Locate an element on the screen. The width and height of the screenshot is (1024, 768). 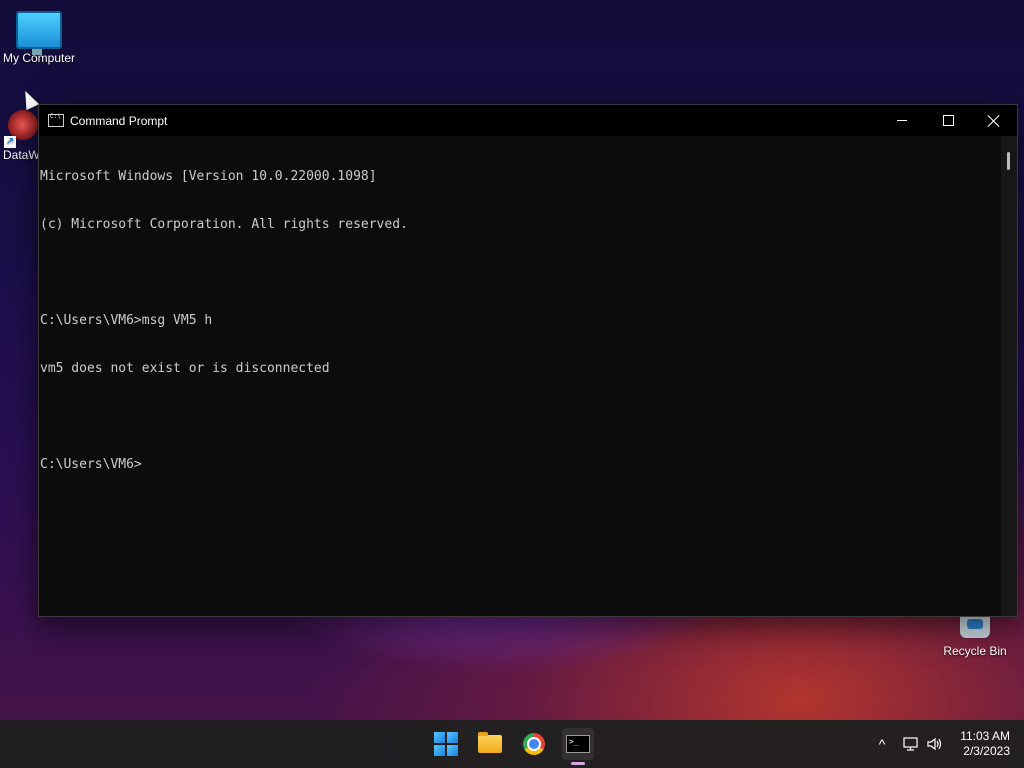
title-bar: Command Prompt is located at coordinates (528, 120).